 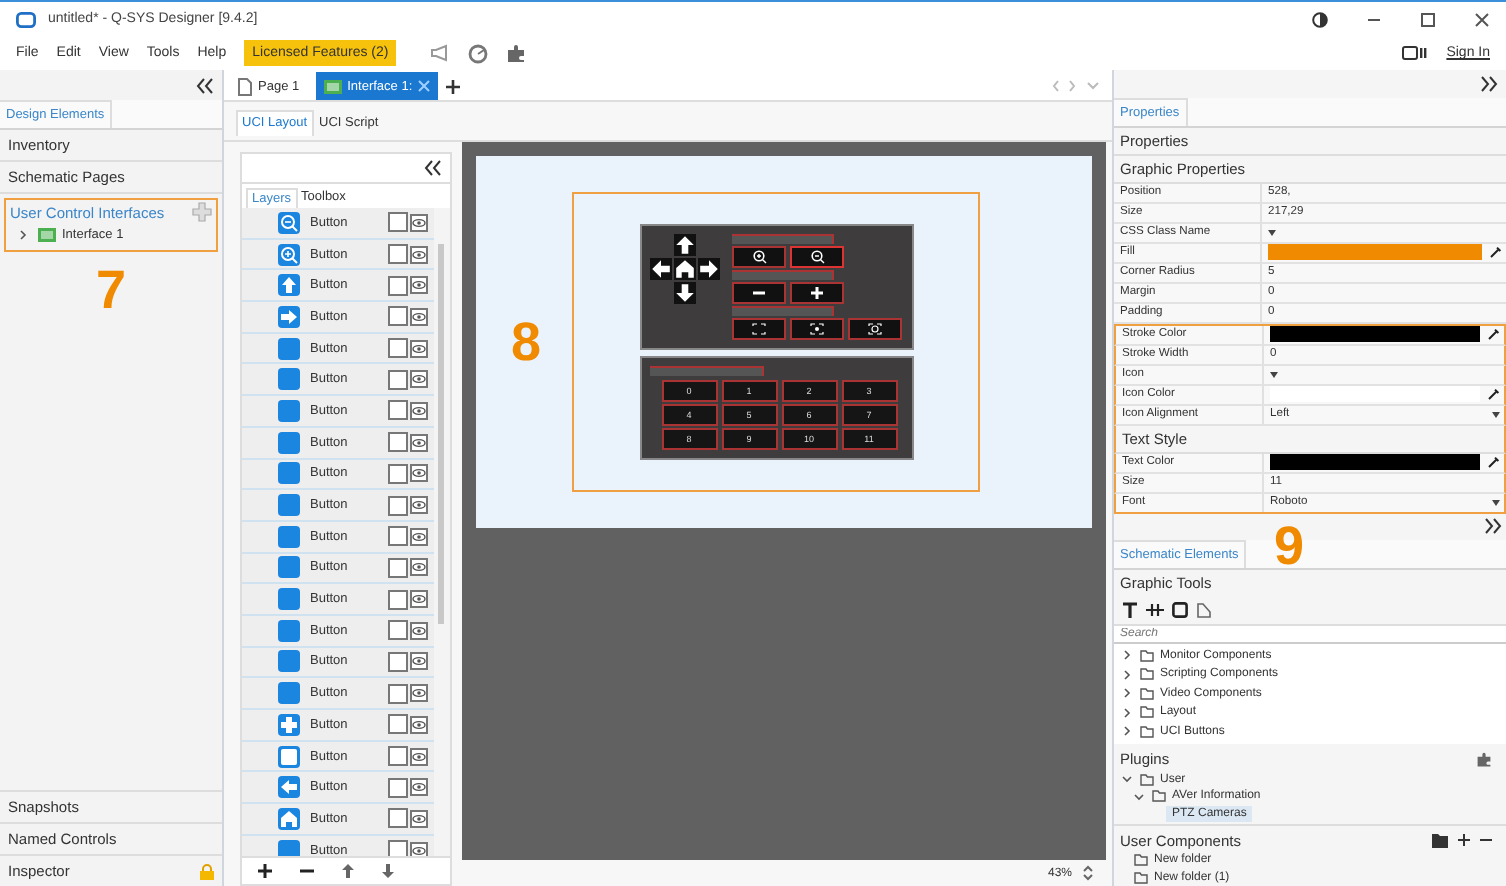 What do you see at coordinates (684, 269) in the screenshot?
I see `home-icon` at bounding box center [684, 269].